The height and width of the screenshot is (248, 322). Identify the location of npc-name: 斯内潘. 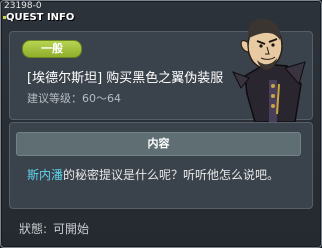
(45, 175).